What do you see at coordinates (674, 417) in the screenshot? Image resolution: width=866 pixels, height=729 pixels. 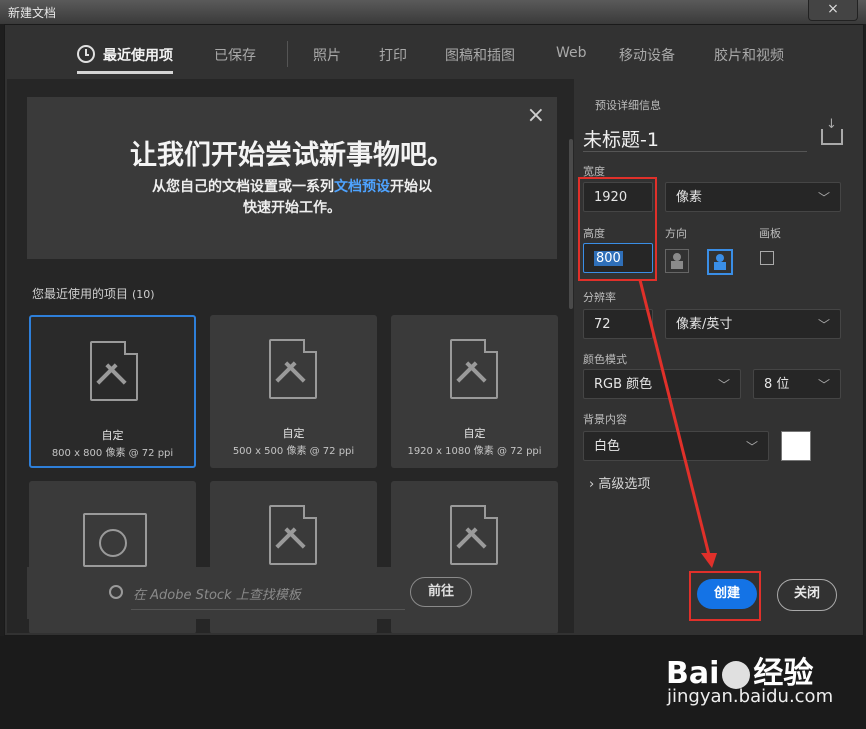 I see `annotation-arrow-line` at bounding box center [674, 417].